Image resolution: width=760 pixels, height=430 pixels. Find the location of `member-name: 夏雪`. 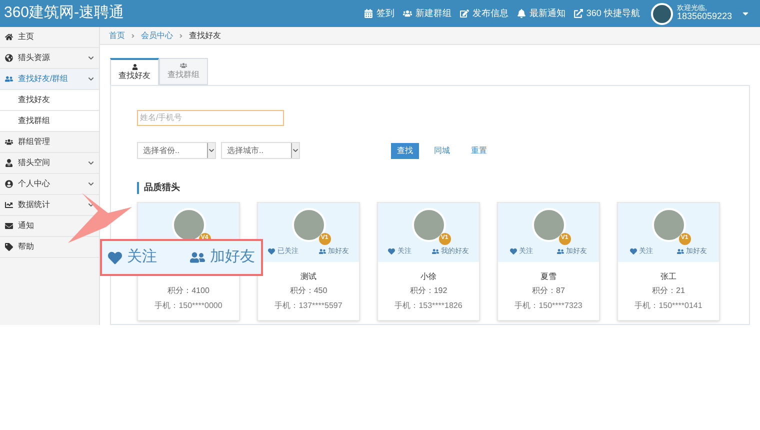

member-name: 夏雪 is located at coordinates (548, 276).